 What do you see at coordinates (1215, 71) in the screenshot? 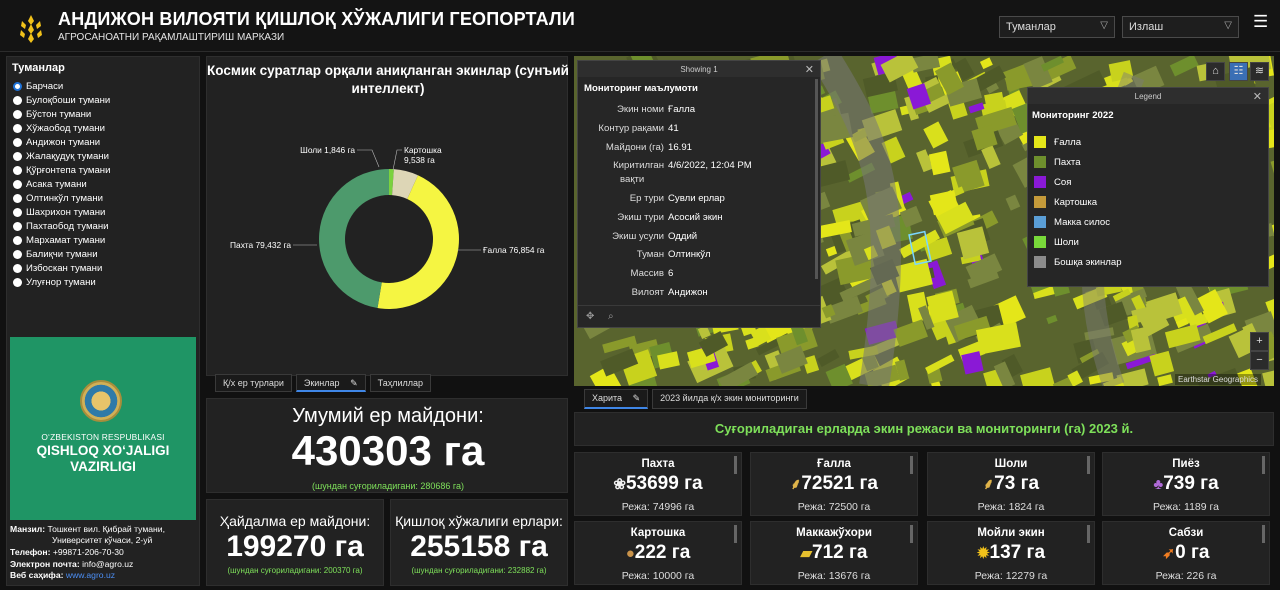
I see `home-icon: ⌂` at bounding box center [1215, 71].